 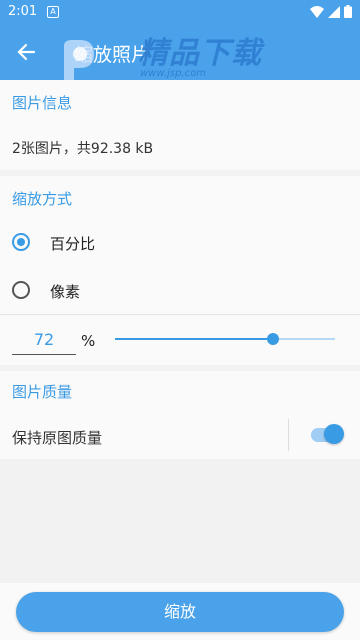 What do you see at coordinates (21, 290) in the screenshot?
I see `radio-pixel` at bounding box center [21, 290].